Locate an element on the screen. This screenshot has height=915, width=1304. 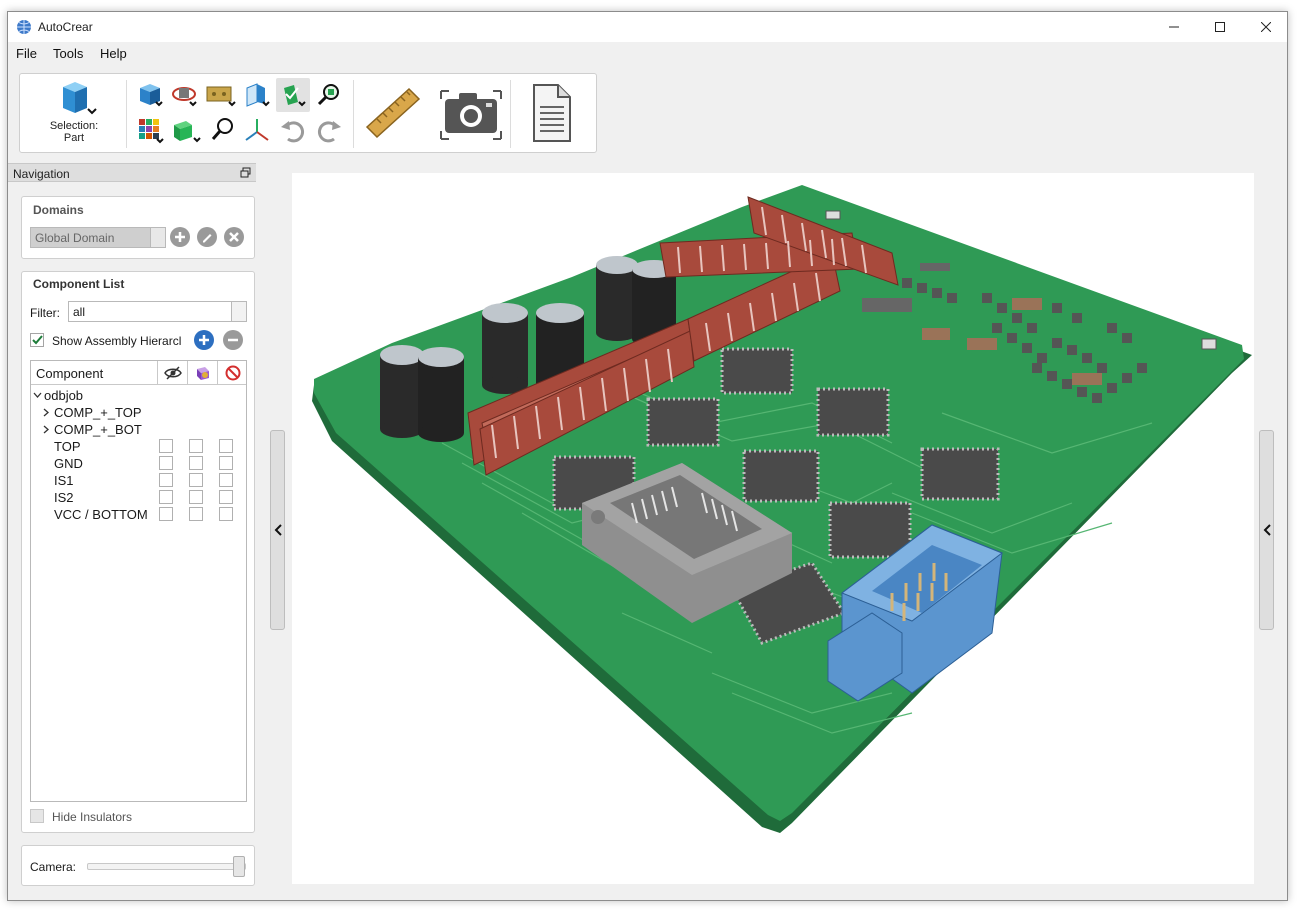
view-cube-button is located at coordinates (151, 95).